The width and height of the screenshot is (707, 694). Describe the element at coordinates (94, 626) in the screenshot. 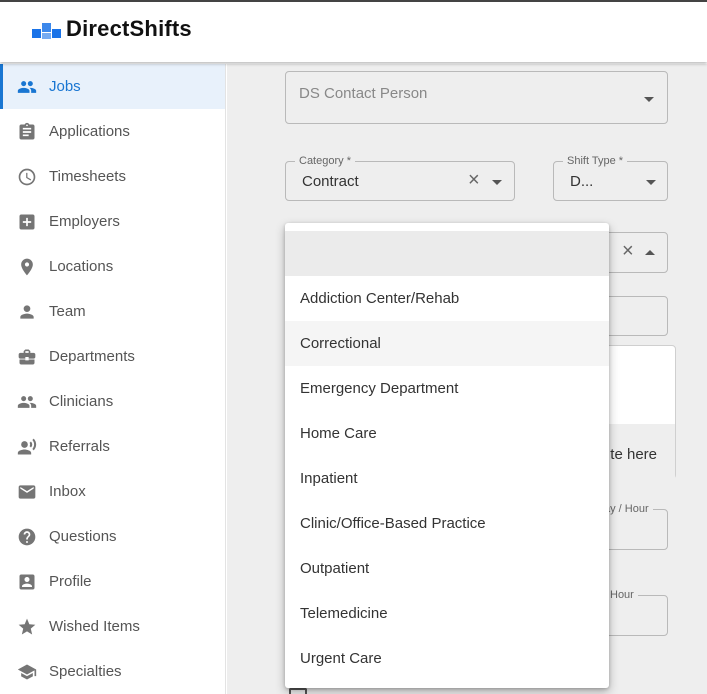

I see `sidebar-item-label: Wished Items` at that location.